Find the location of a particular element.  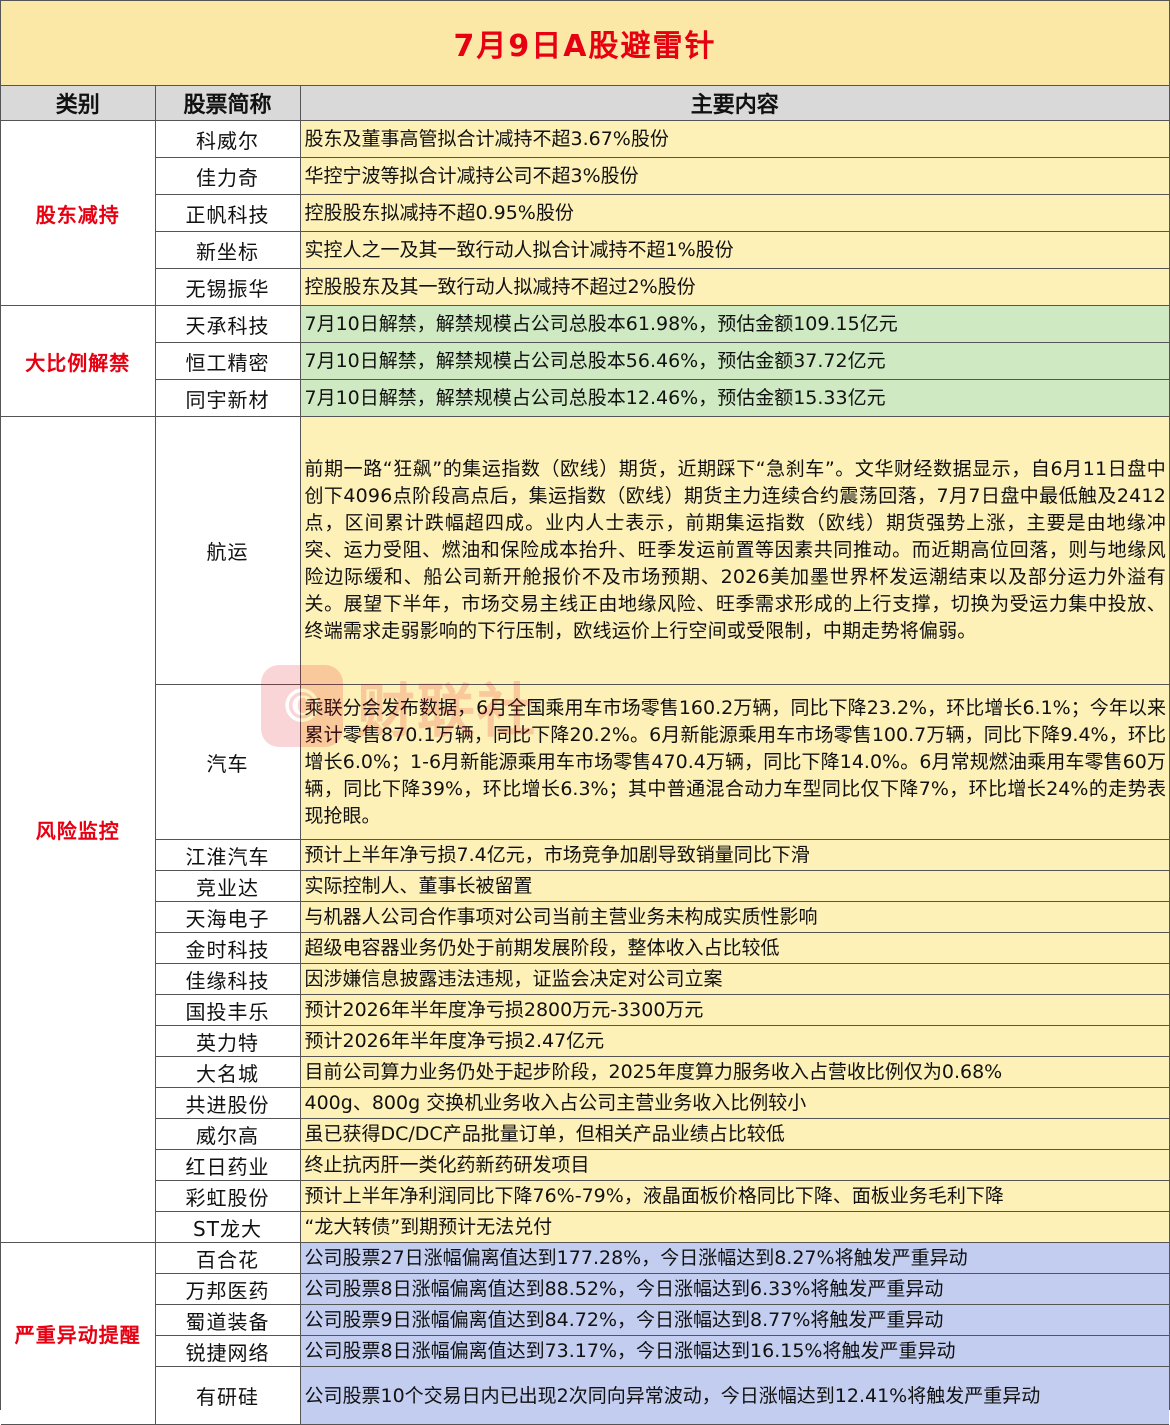

category-severe-abnormal-alert: 严重异动提醒 is located at coordinates (78, 1333).